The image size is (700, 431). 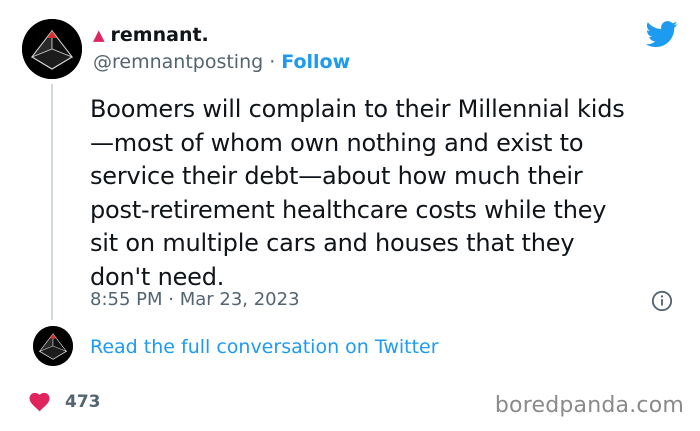 What do you see at coordinates (662, 301) in the screenshot?
I see `info-icon` at bounding box center [662, 301].